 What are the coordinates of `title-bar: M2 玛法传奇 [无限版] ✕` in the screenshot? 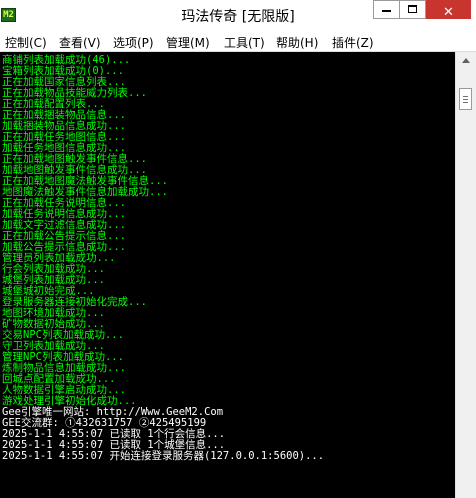 It's located at (238, 16).